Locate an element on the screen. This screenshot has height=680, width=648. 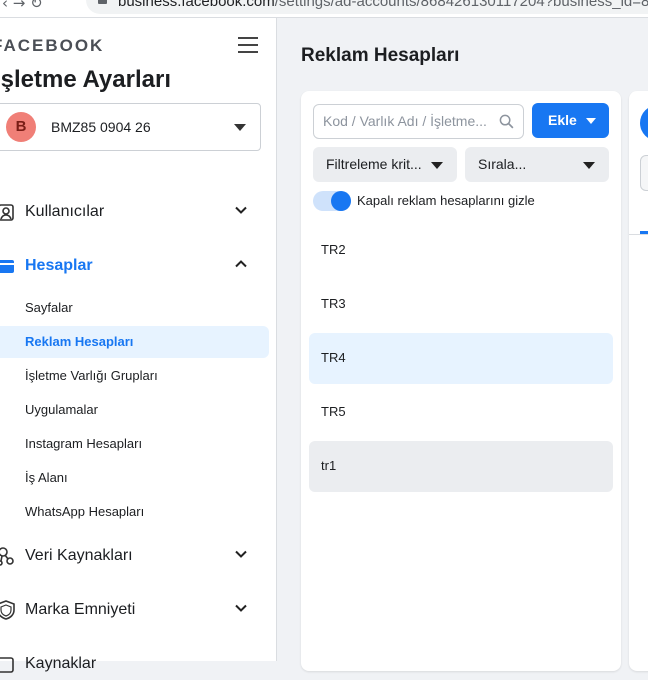
facebook-logo: FACEBOOK is located at coordinates (52, 46).